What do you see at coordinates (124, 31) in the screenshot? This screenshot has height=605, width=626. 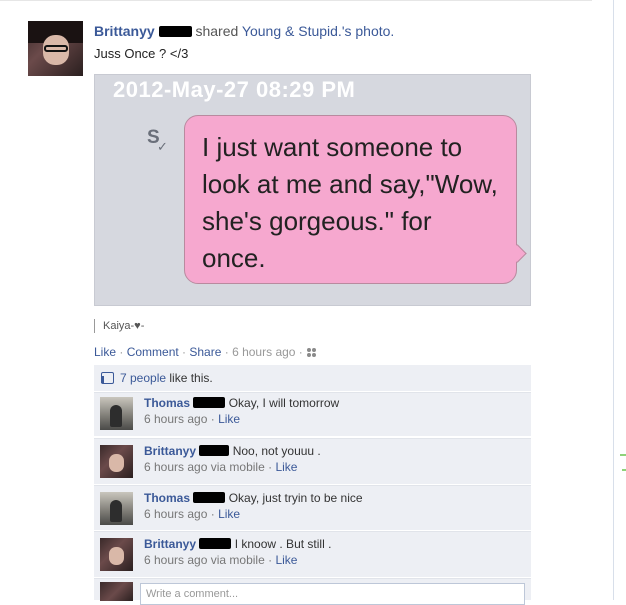 I see `author-name: Brittanyy` at bounding box center [124, 31].